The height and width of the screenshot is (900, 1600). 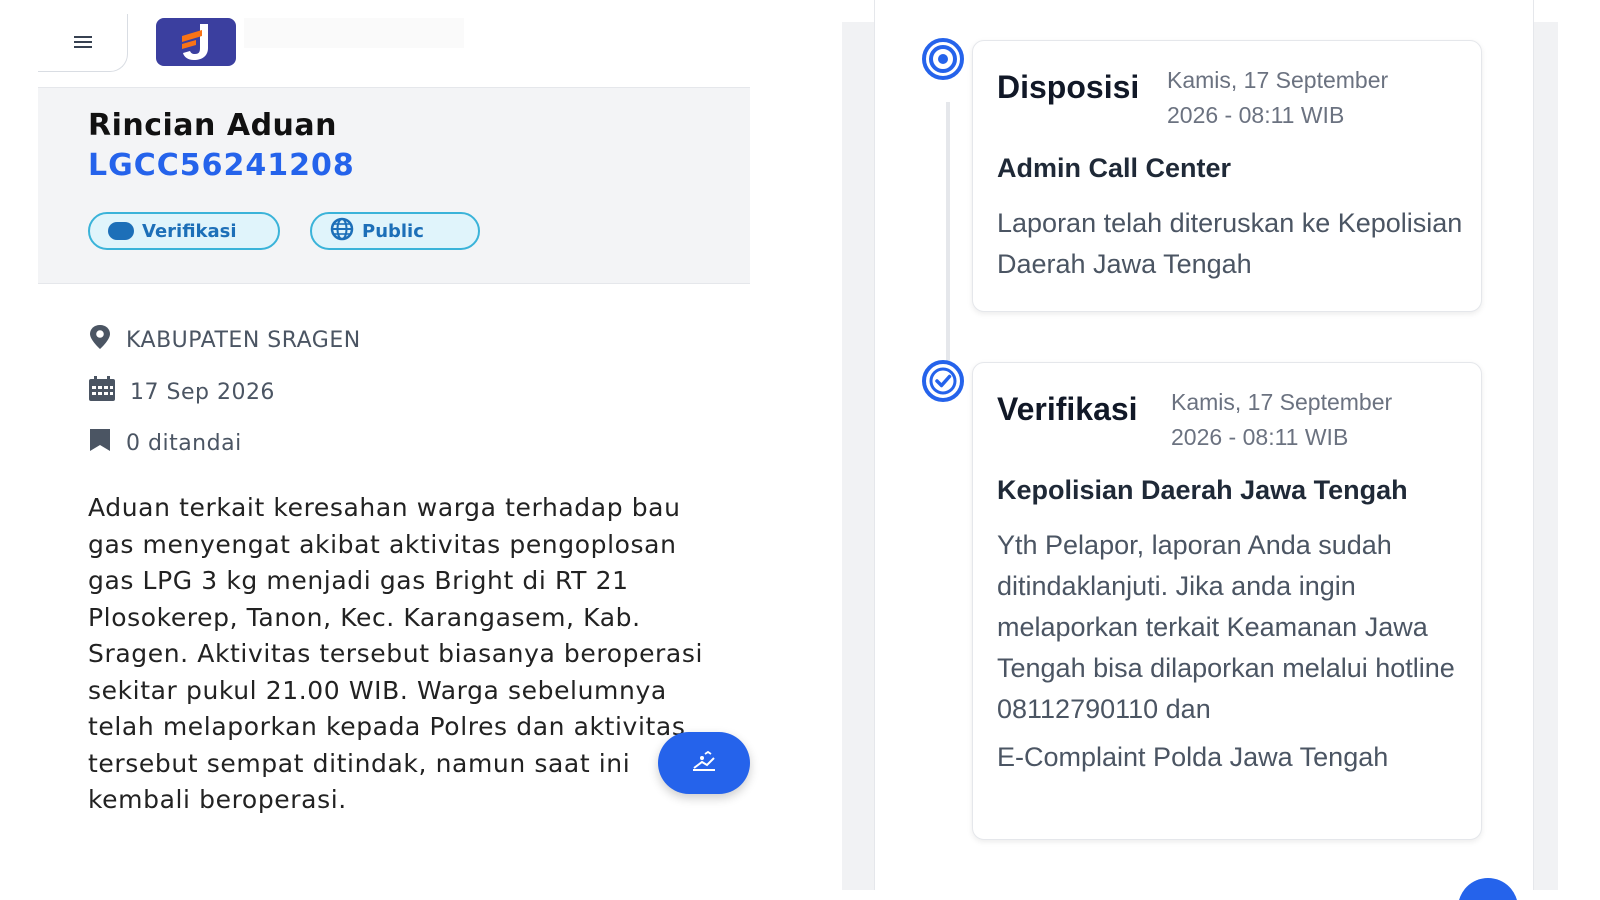 I want to click on status-dot-icon, so click(x=121, y=231).